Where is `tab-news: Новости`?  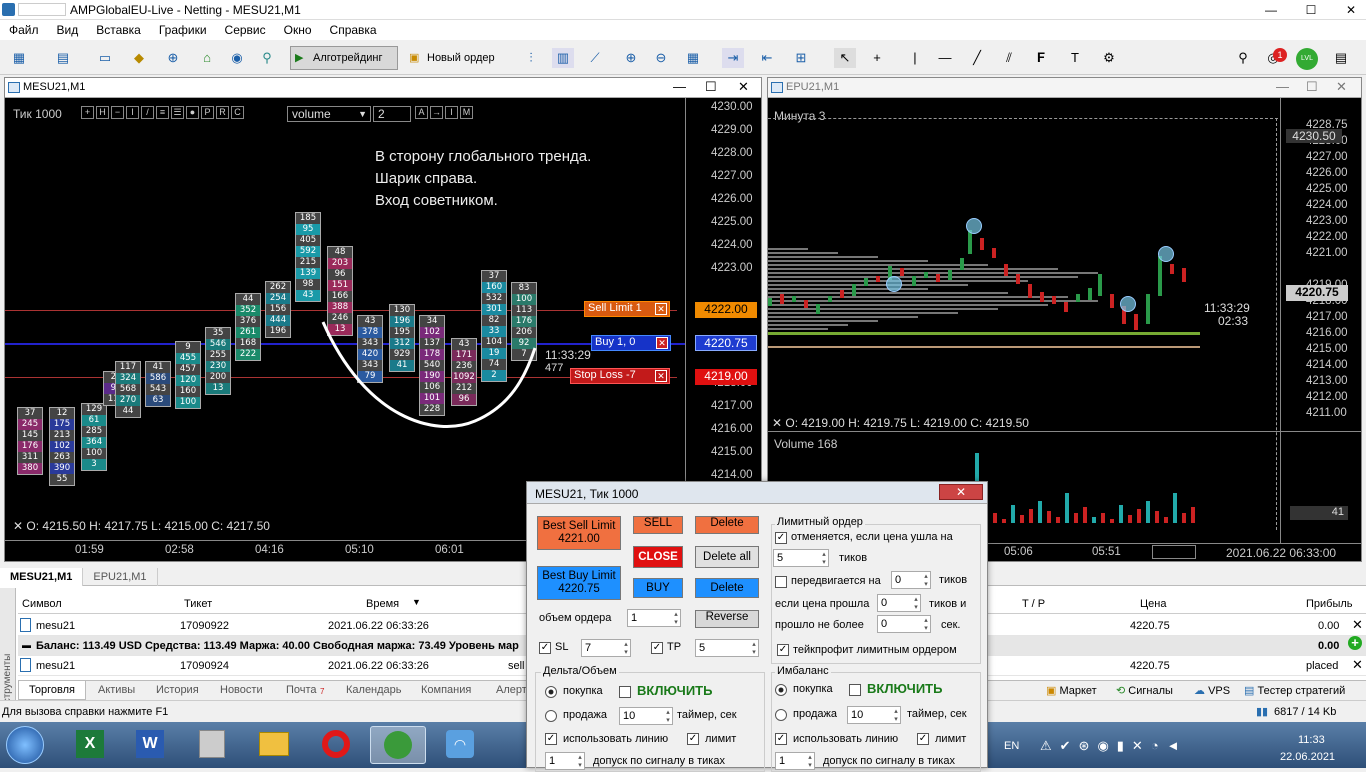 tab-news: Новости is located at coordinates (241, 690).